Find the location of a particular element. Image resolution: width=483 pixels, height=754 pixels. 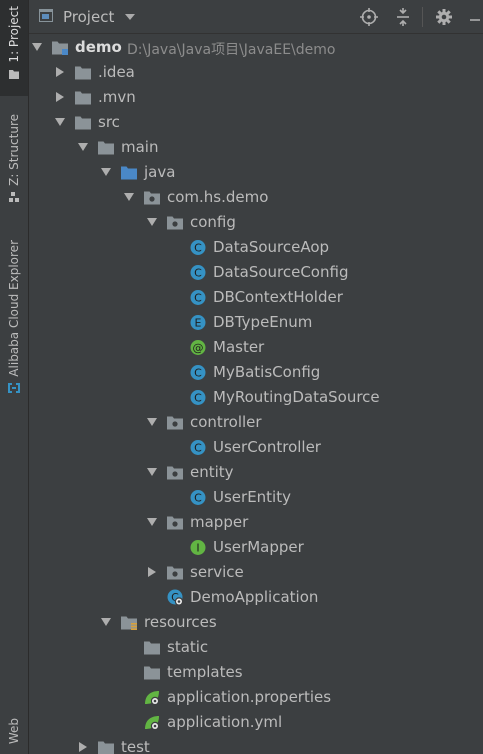

spring-boot-class-icon: C is located at coordinates (175, 597).